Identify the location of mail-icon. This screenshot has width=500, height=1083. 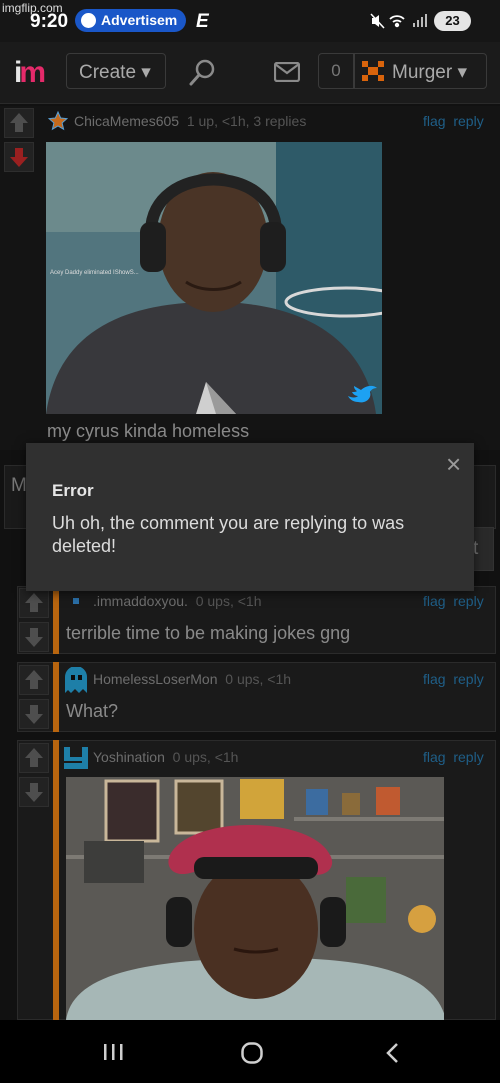
(287, 74).